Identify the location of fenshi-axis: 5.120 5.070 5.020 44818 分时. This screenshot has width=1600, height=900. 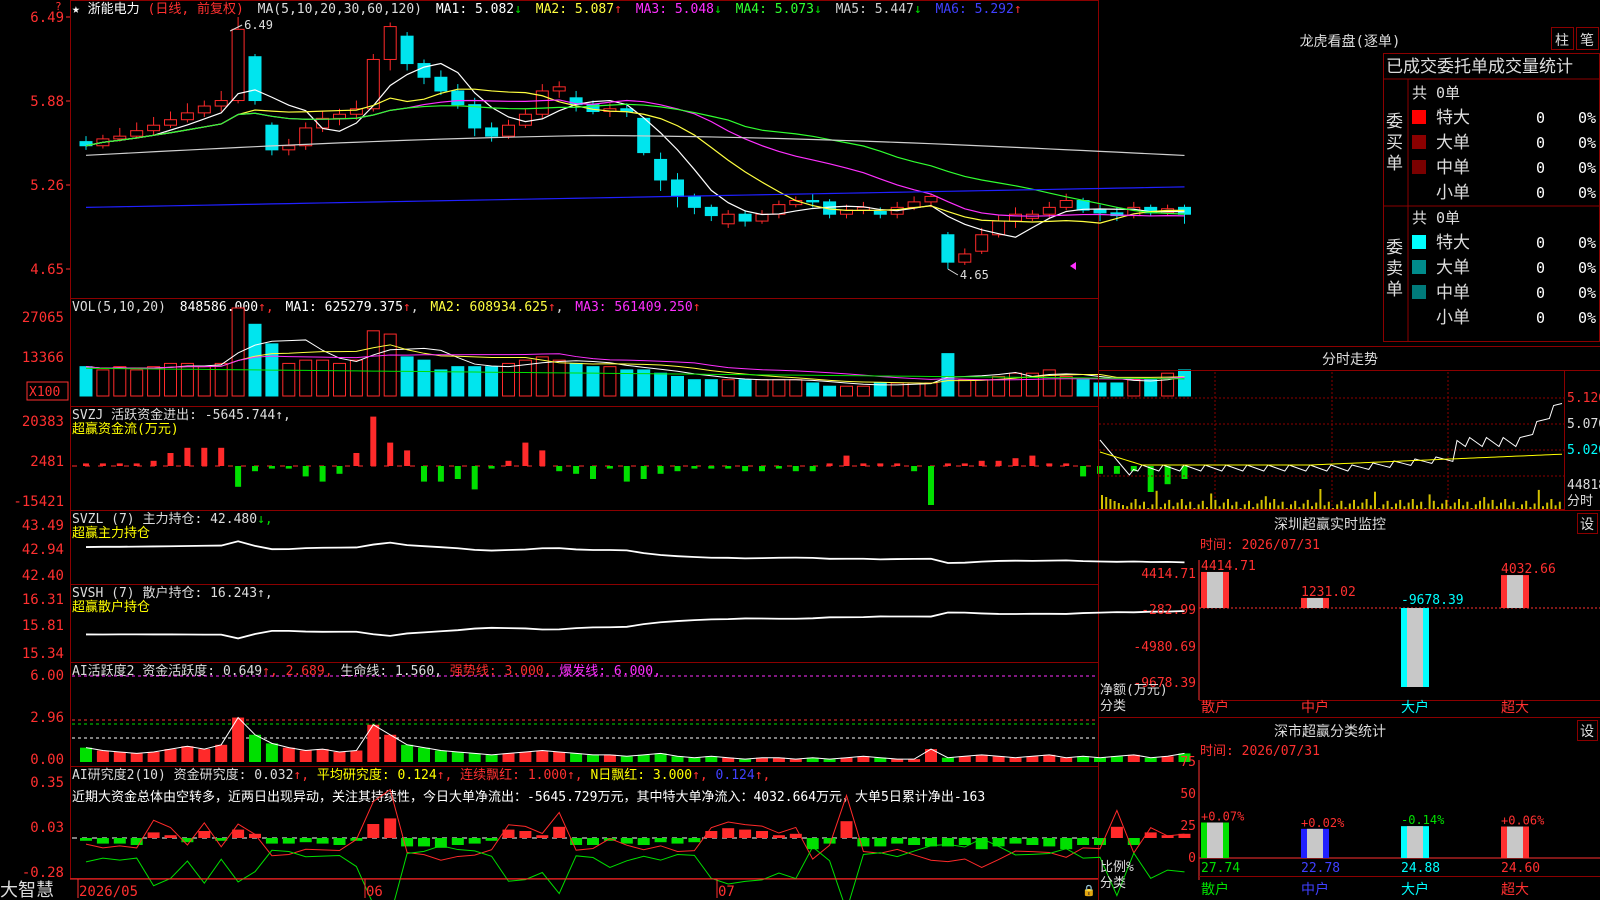
(1583, 450).